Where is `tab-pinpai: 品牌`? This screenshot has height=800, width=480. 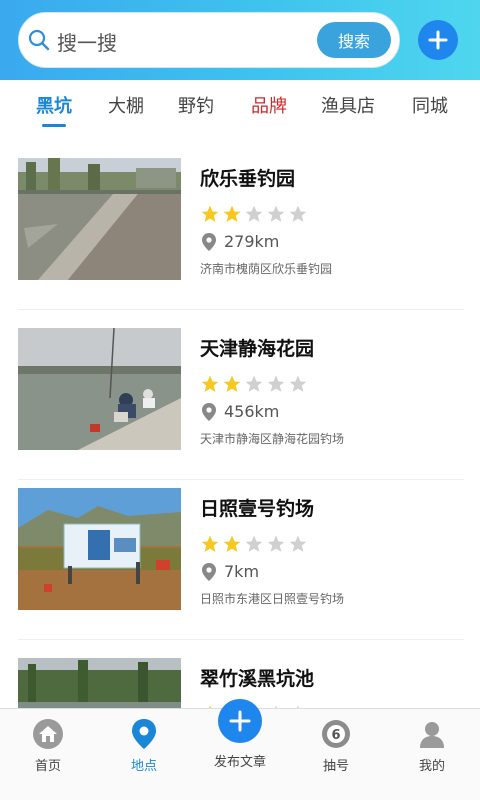
tab-pinpai: 品牌 is located at coordinates (269, 105).